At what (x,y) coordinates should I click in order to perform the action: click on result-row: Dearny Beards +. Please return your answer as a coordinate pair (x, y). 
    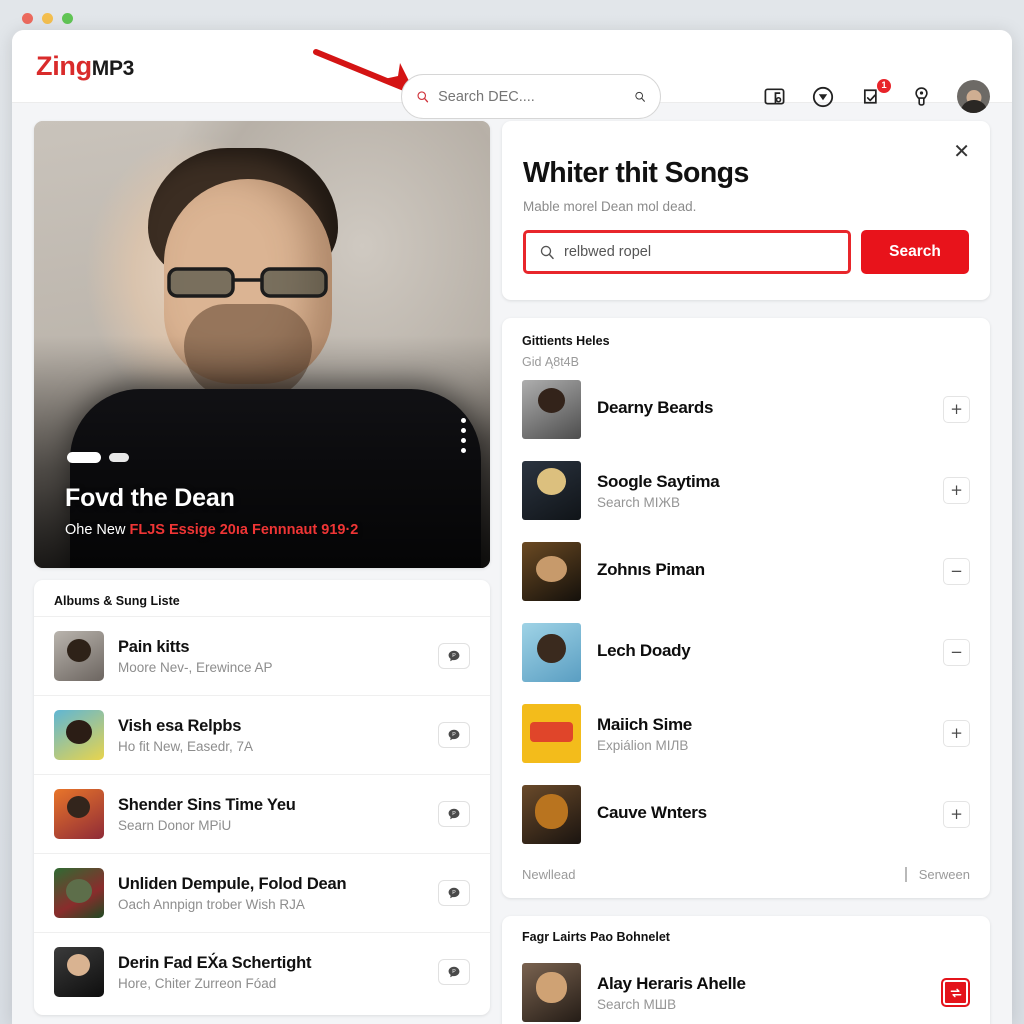
    Looking at the image, I should click on (746, 409).